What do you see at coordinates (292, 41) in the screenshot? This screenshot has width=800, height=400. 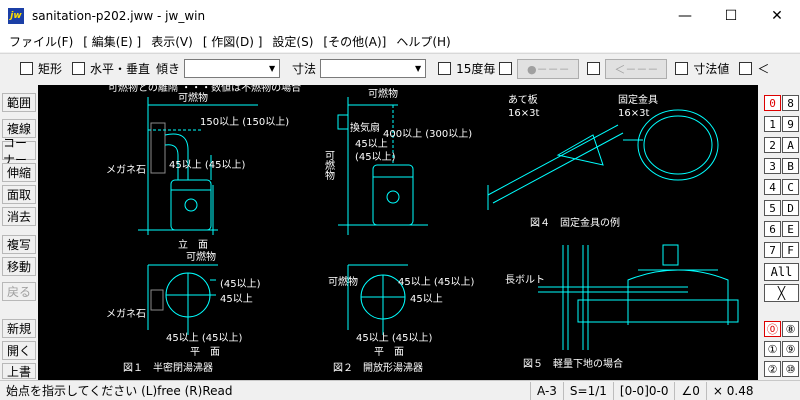 I see `menu-settings: 設定(S)` at bounding box center [292, 41].